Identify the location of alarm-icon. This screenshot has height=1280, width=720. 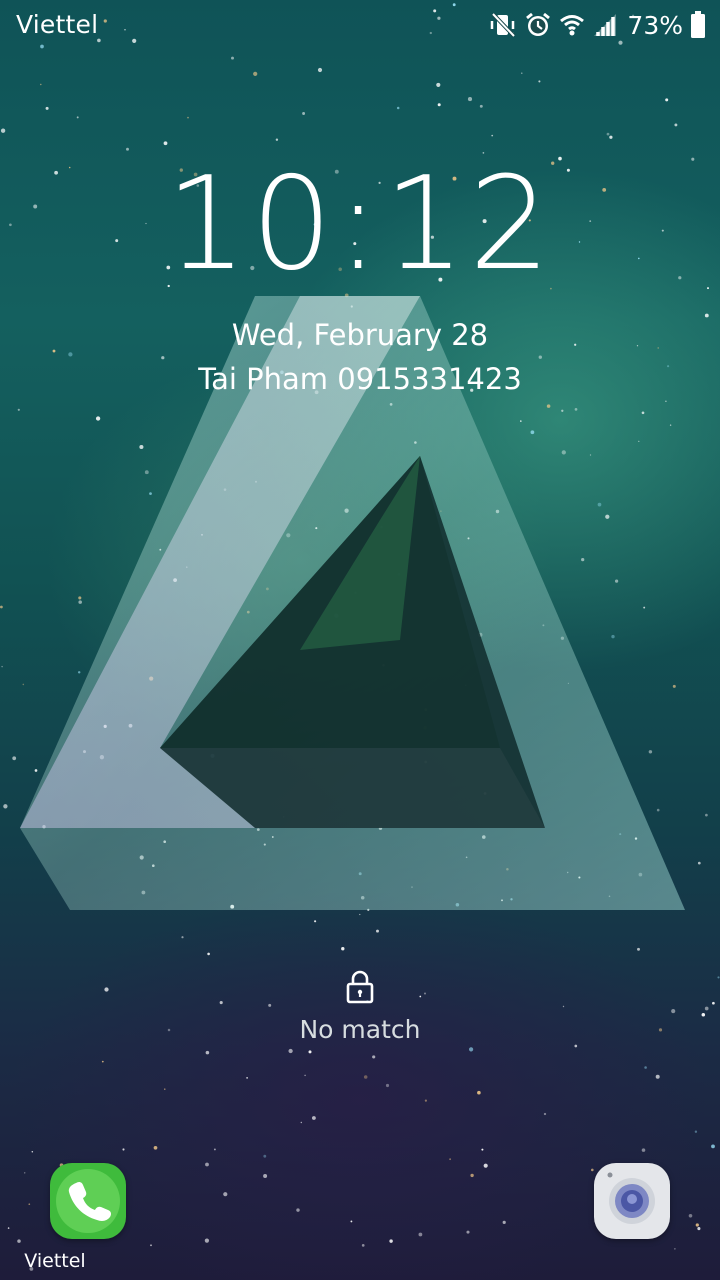
(538, 25).